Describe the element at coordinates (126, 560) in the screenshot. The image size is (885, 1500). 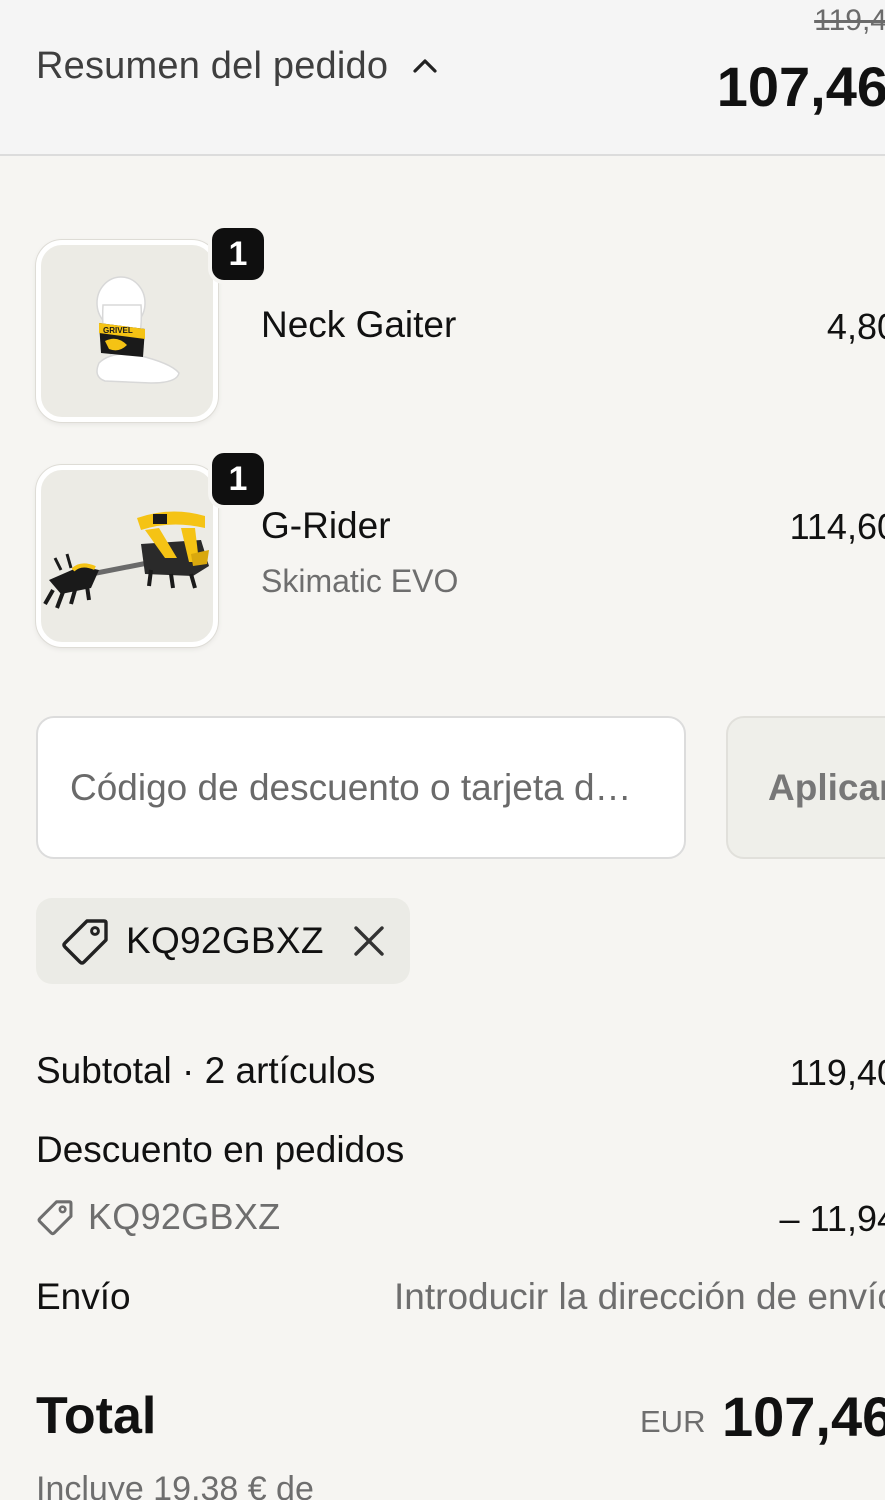
I see `crampon-illustration` at that location.